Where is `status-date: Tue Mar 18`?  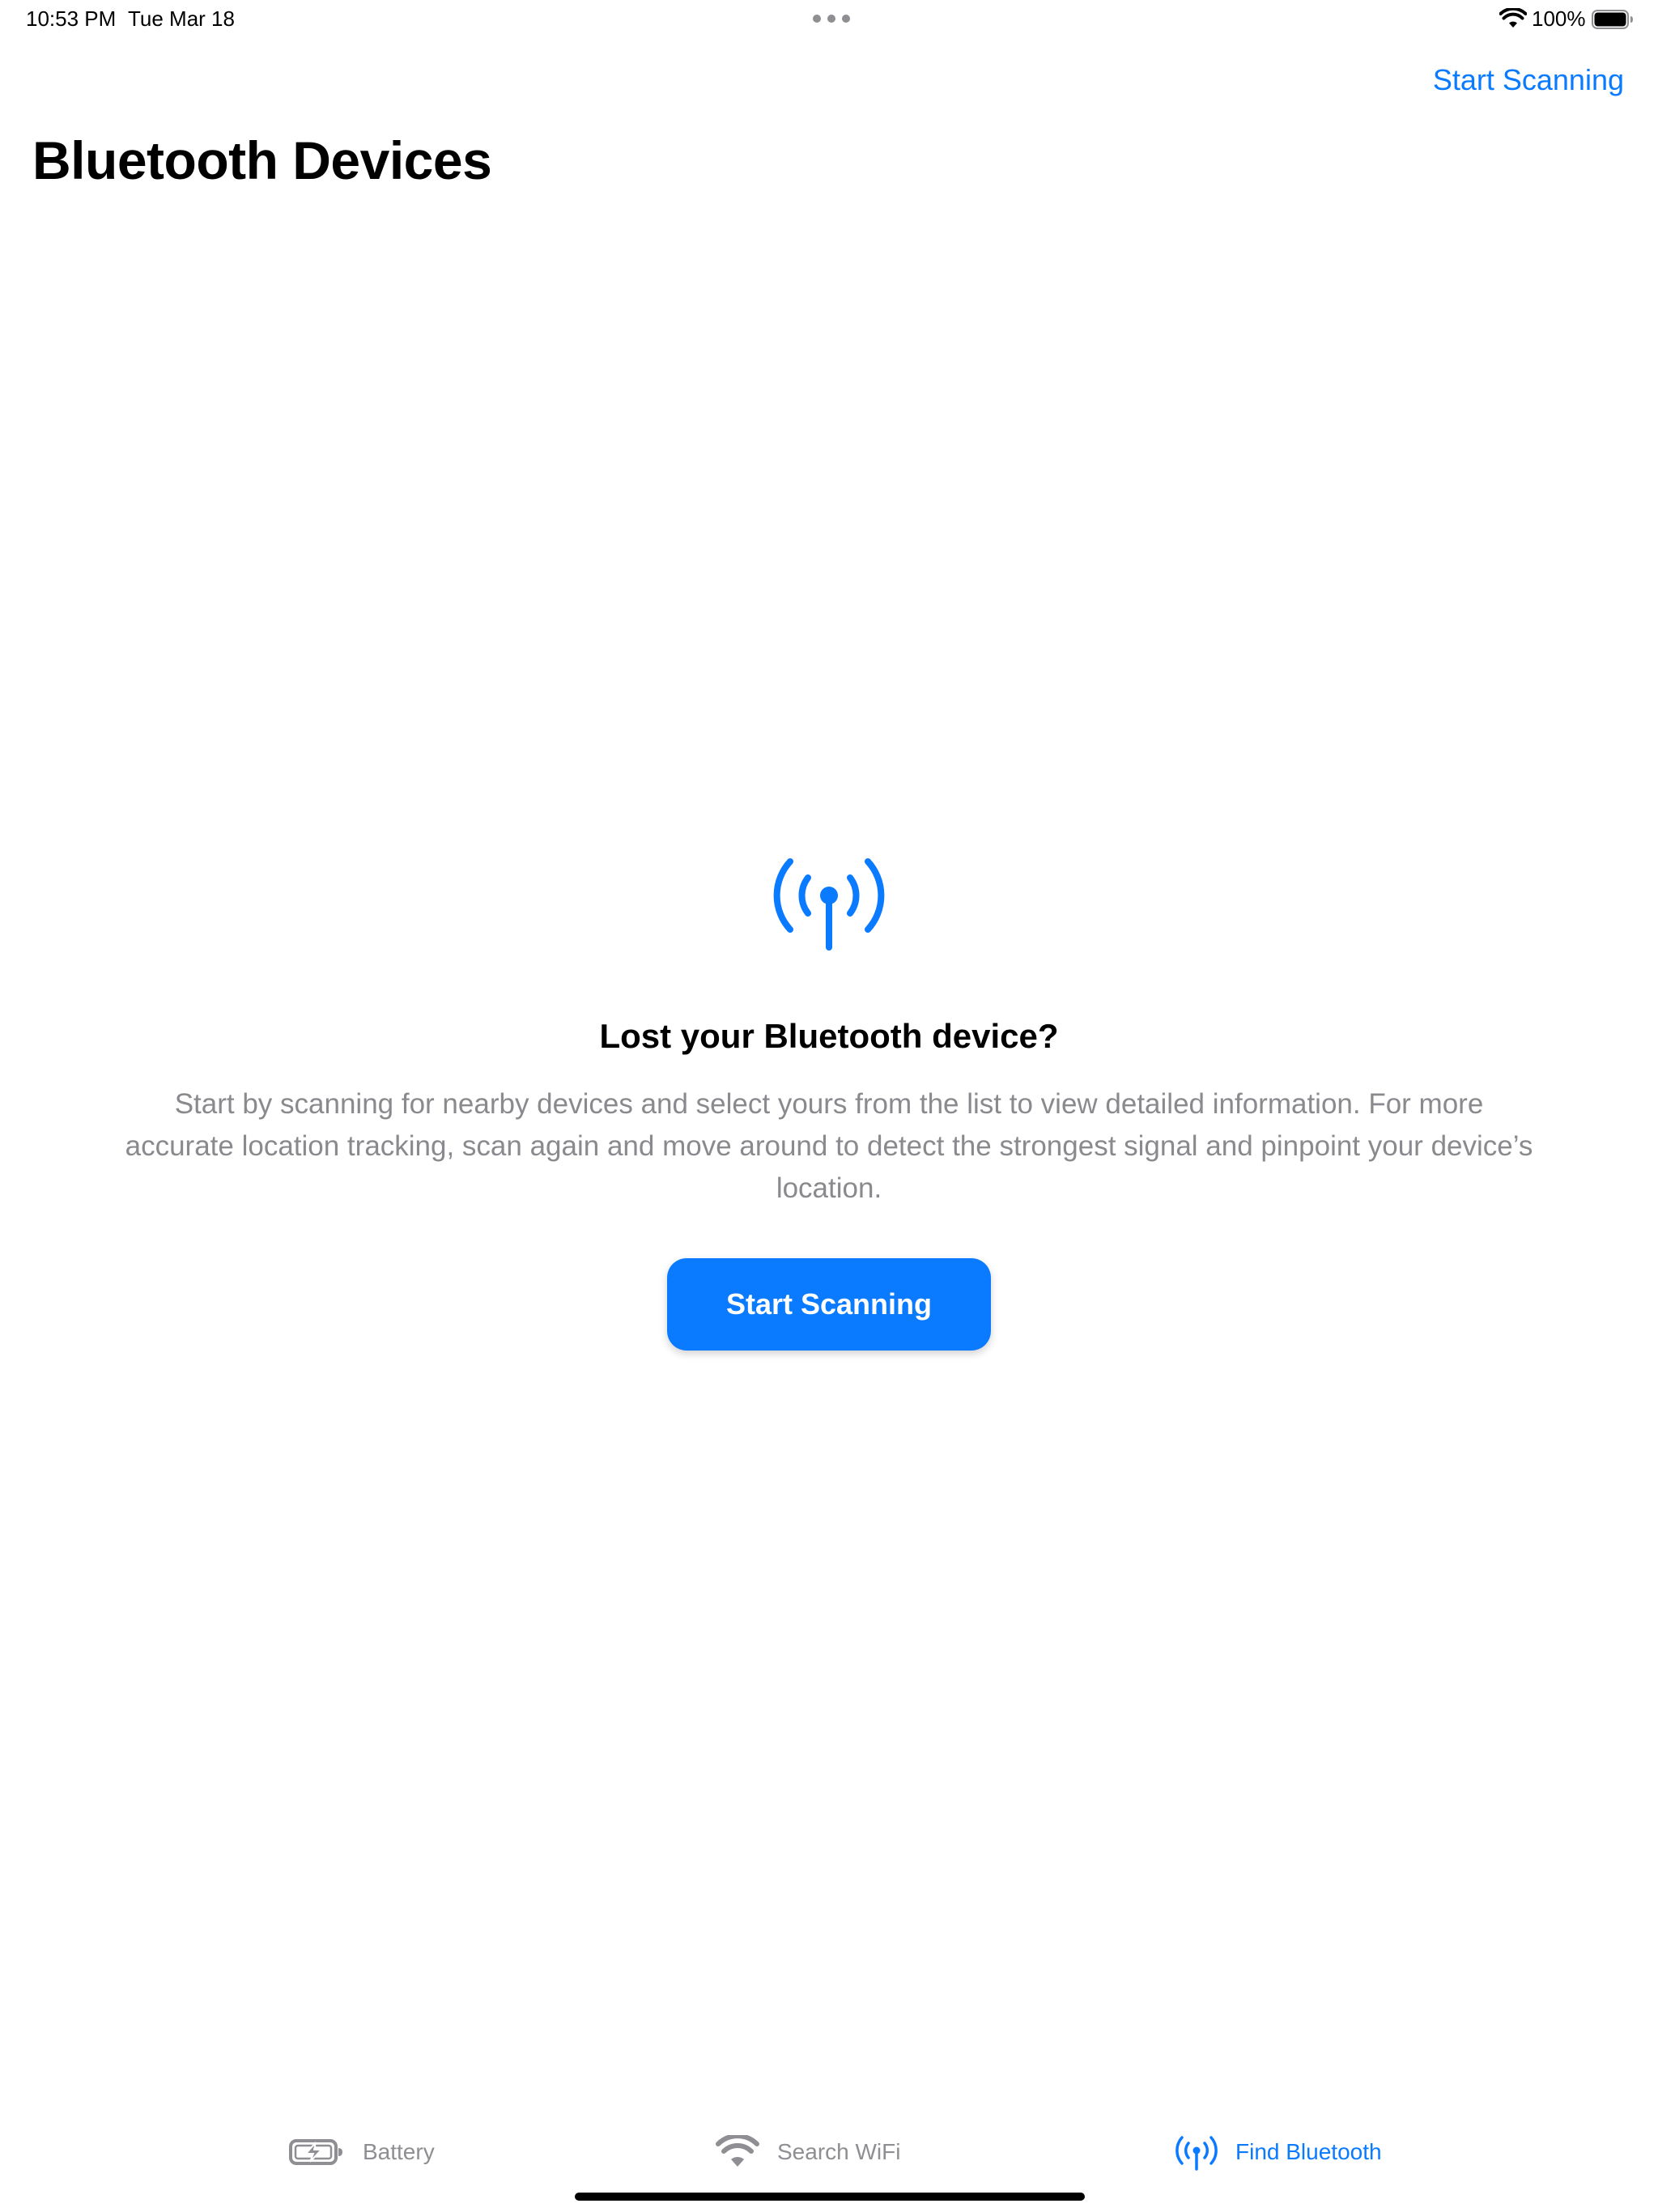 status-date: Tue Mar 18 is located at coordinates (181, 19).